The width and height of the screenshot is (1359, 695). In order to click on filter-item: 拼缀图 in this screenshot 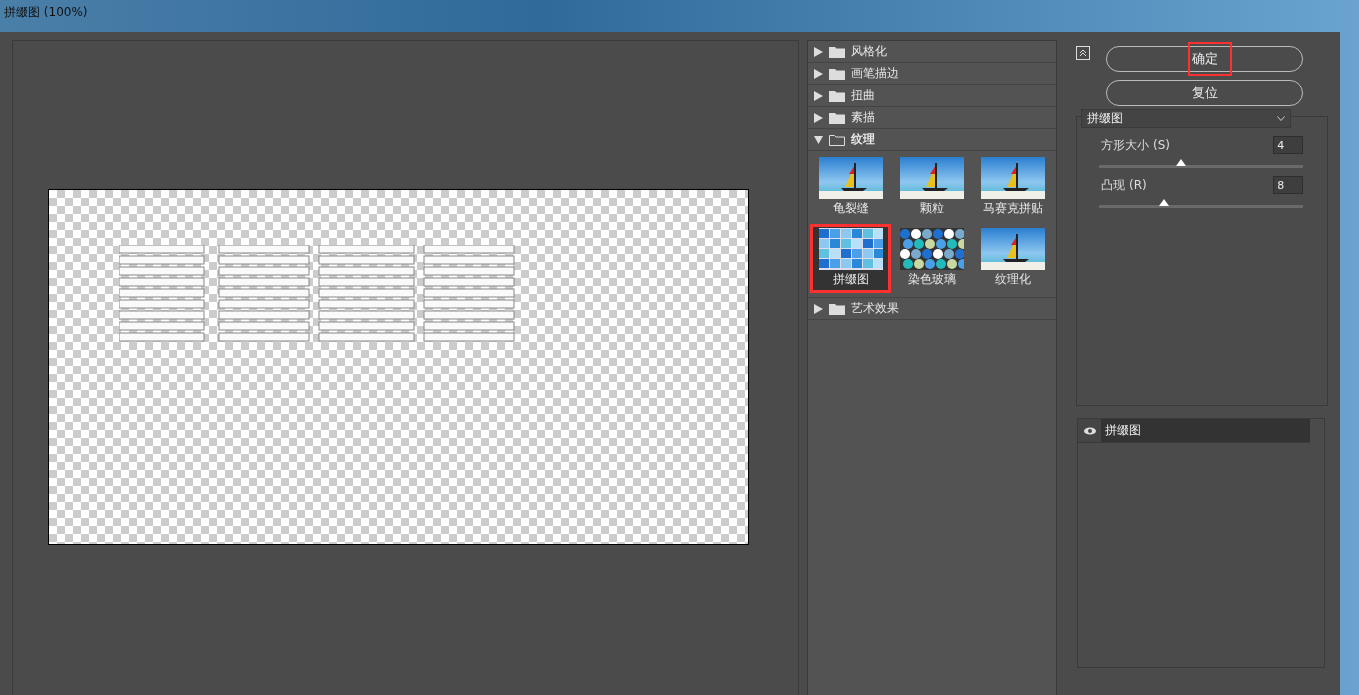, I will do `click(851, 258)`.